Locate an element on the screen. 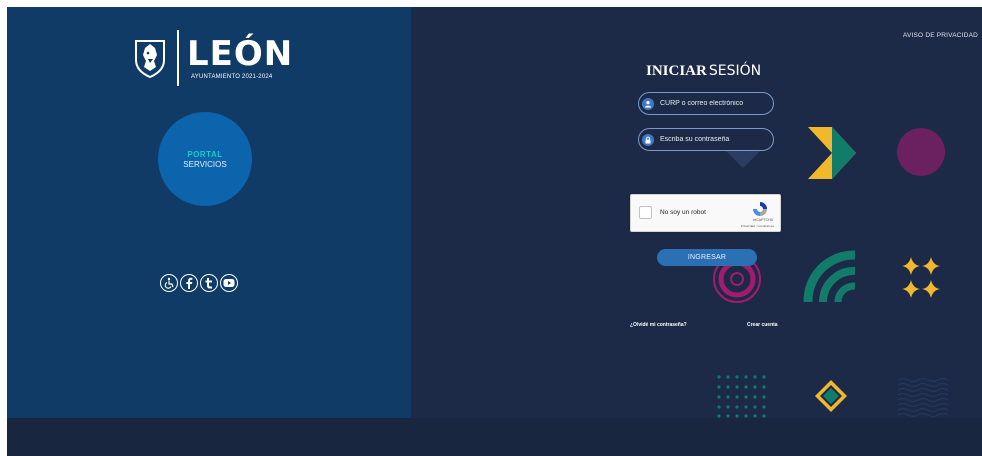  login-title-light: SESIÓN is located at coordinates (735, 71).